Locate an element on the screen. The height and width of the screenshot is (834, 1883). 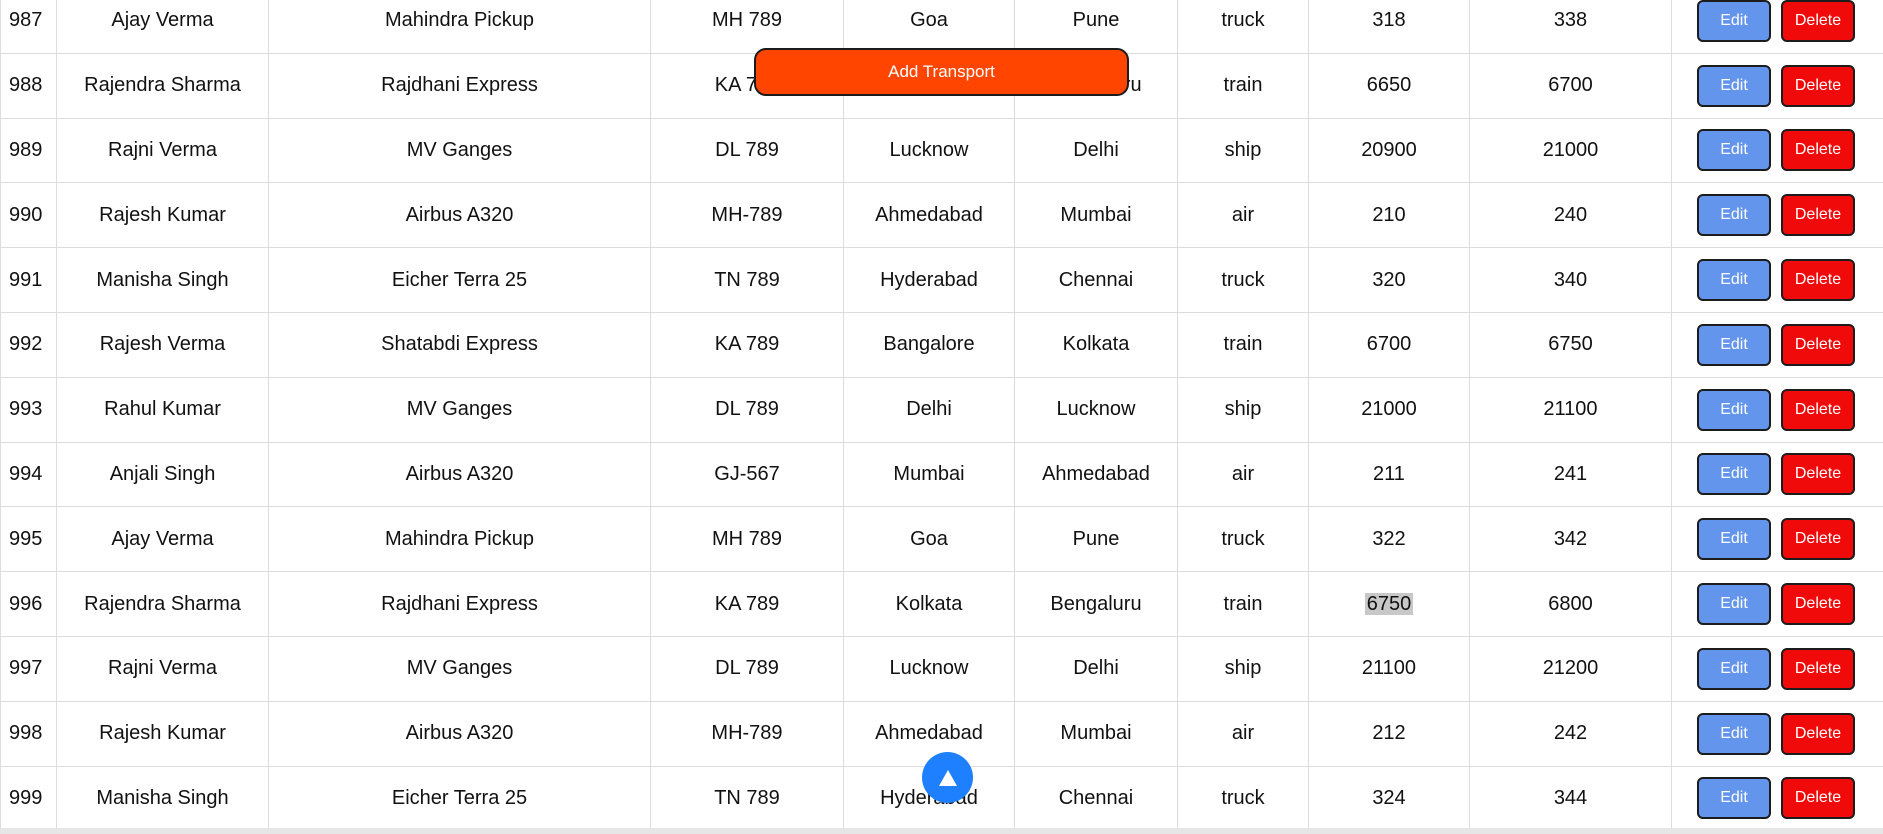
id-cell: 999 is located at coordinates (28, 798).